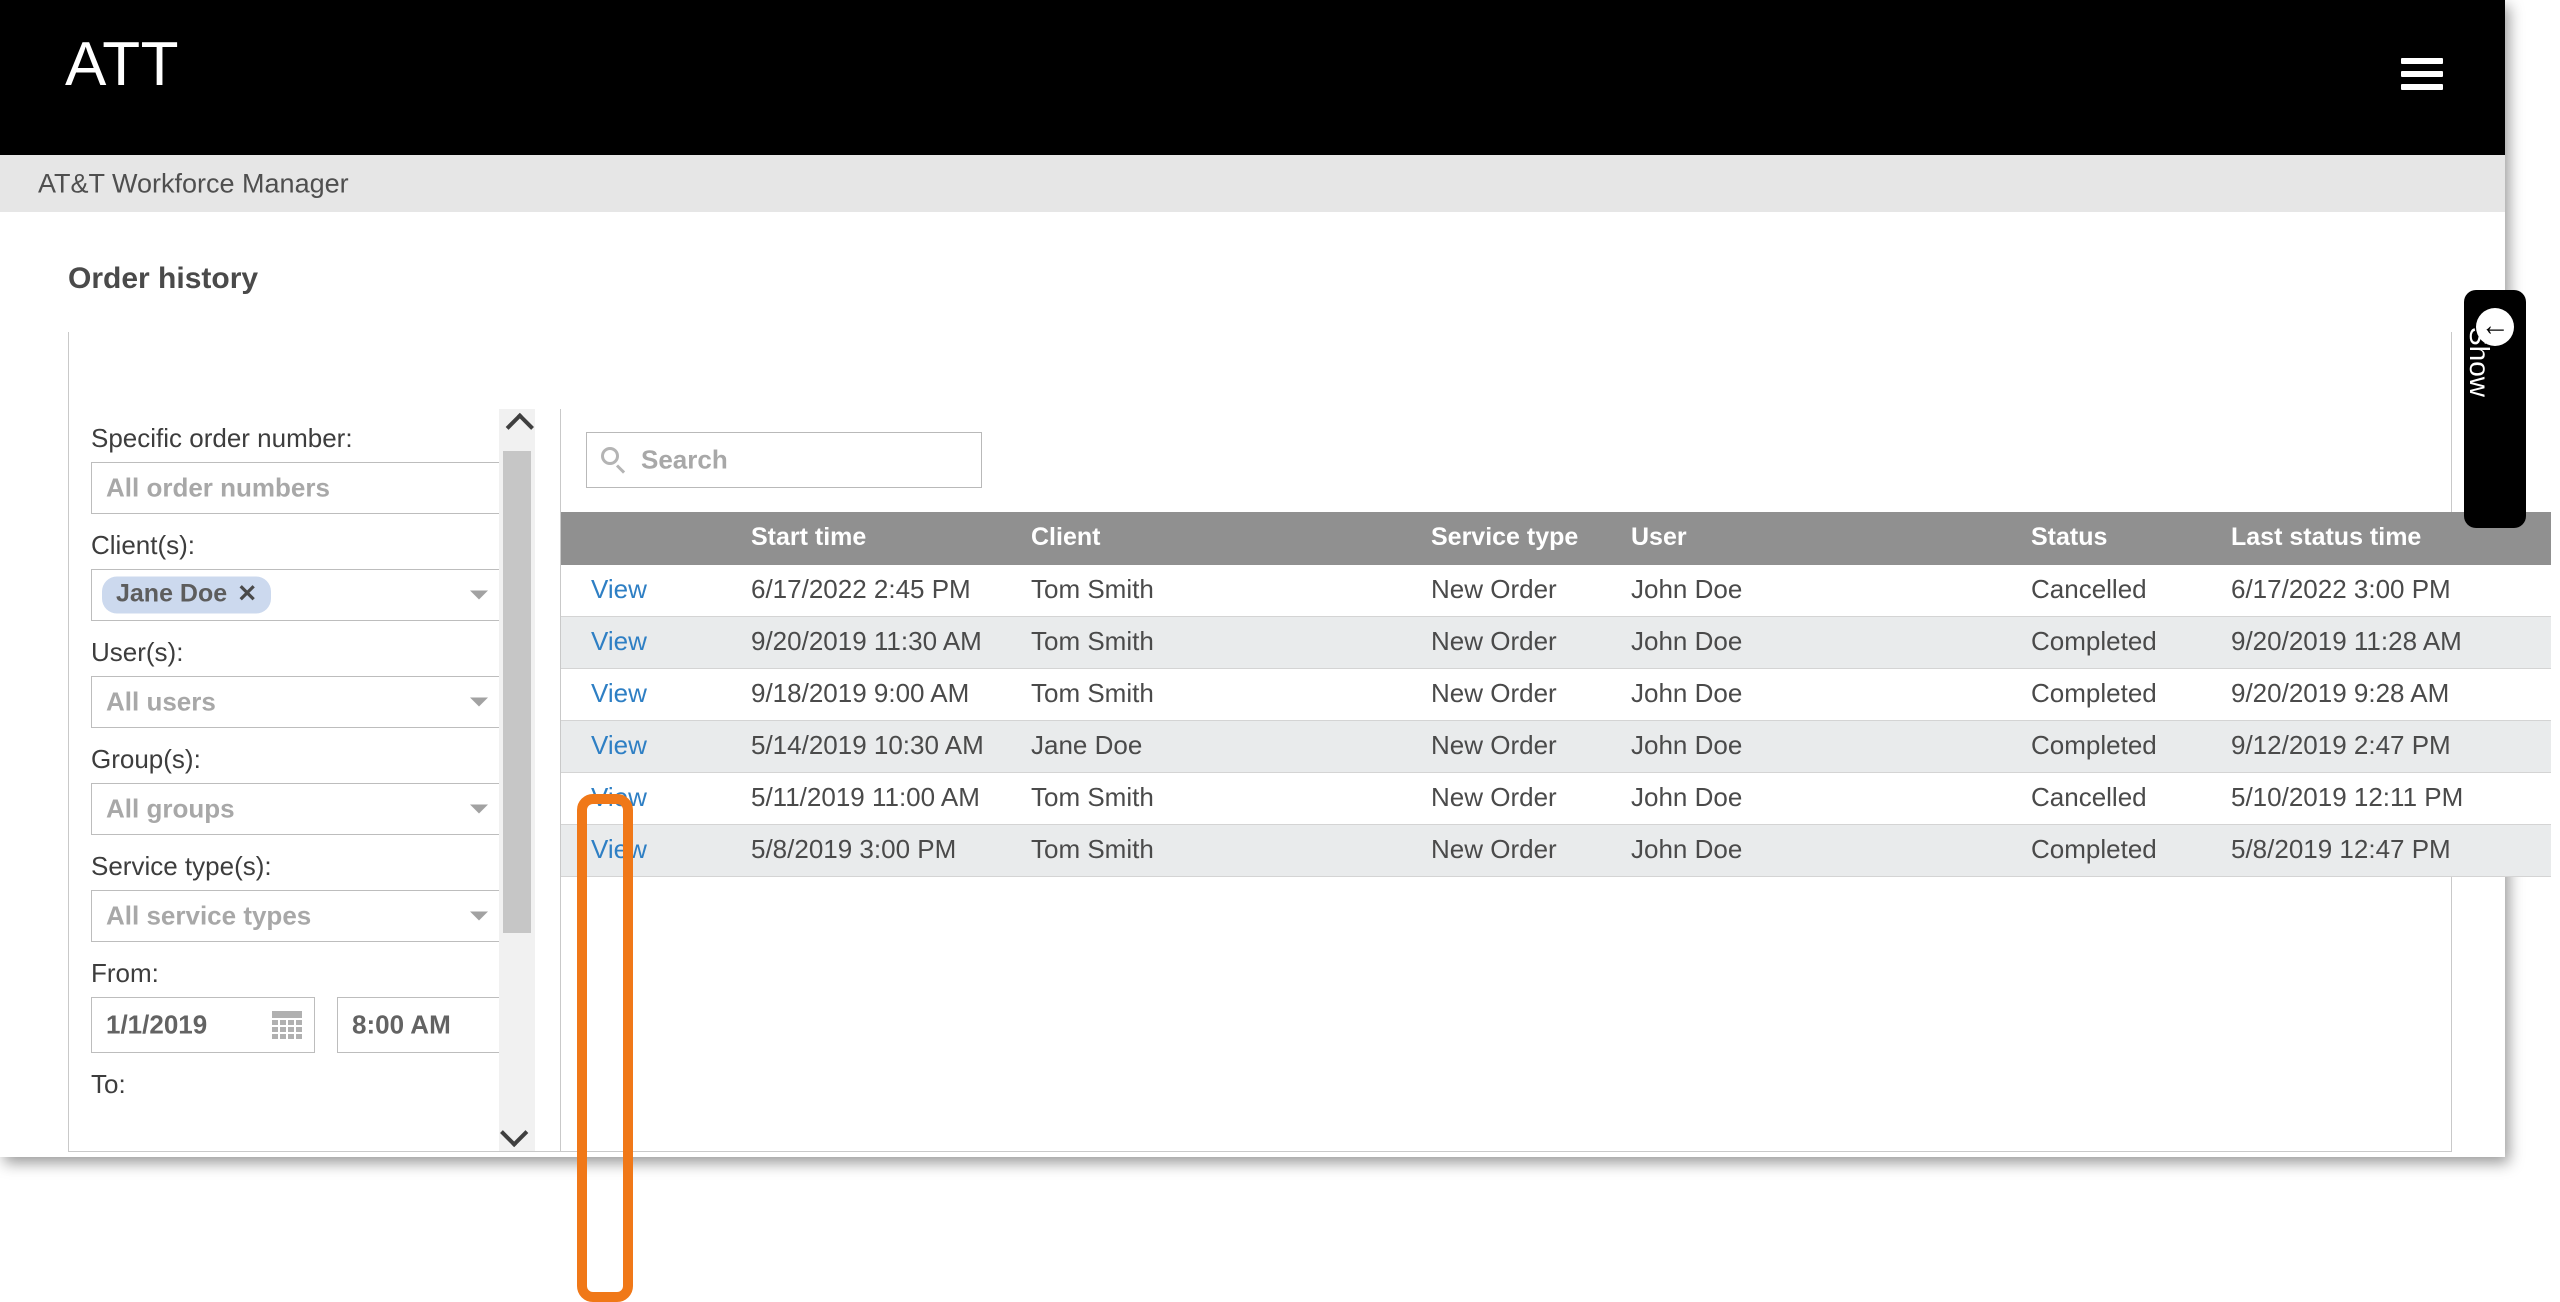 Image resolution: width=2560 pixels, height=1302 pixels. I want to click on cell-start-time: 9/18/2019 9:00 AM, so click(891, 694).